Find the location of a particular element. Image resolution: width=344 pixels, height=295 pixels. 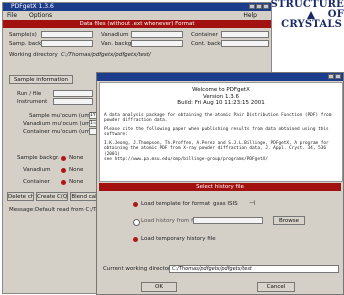

menu-help: Help is located at coordinates (250, 15).